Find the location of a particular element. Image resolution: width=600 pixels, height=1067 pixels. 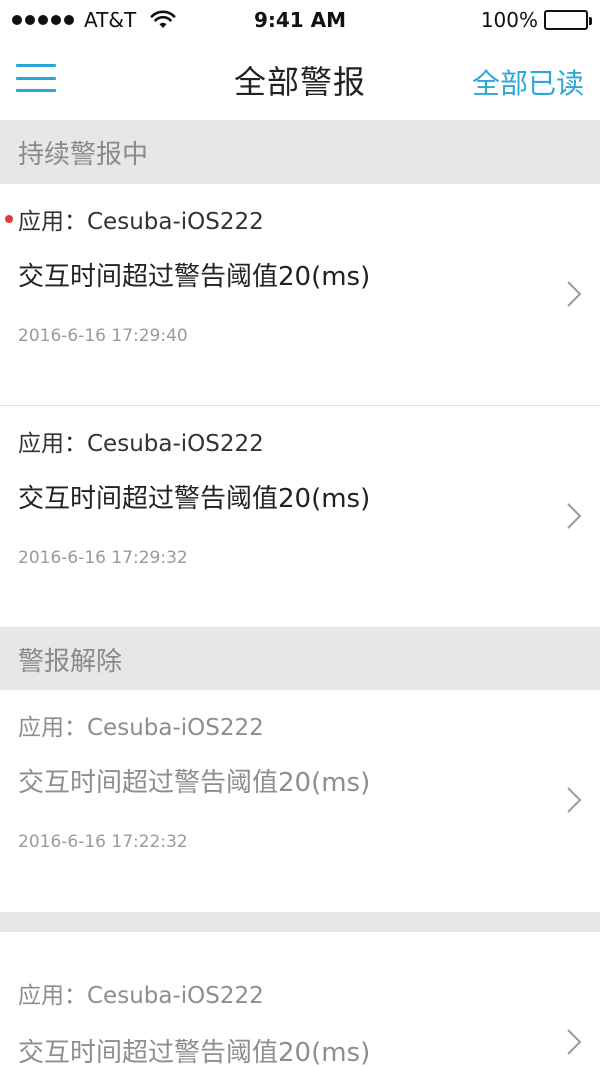

alert-timestamp: 2016-6-16 17:29:40 is located at coordinates (103, 336).